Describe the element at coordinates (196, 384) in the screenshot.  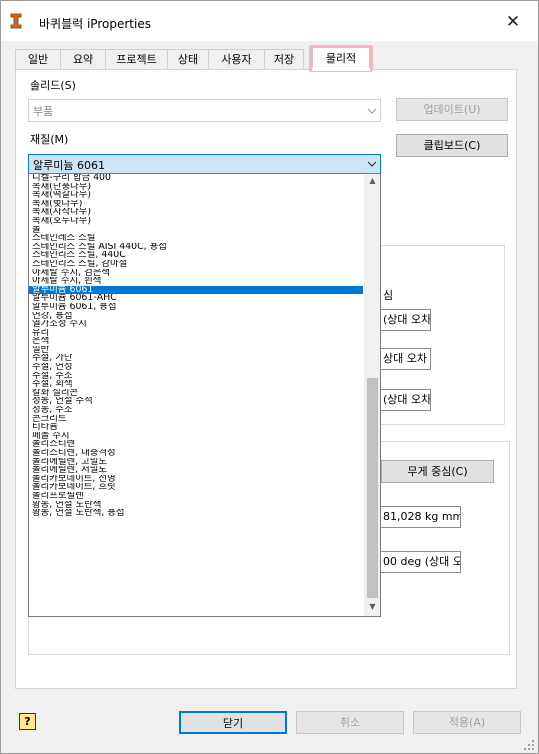
I see `material-list-item: 주철, 회색` at that location.